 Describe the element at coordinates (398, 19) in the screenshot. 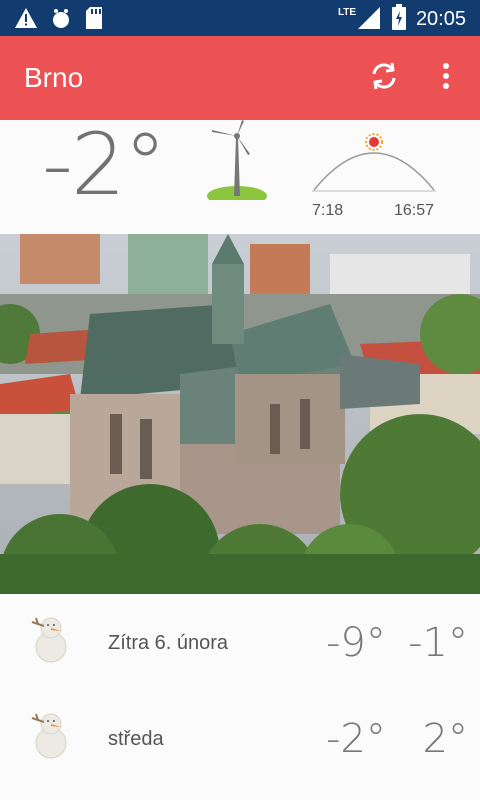

I see `battery-charging-icon` at that location.